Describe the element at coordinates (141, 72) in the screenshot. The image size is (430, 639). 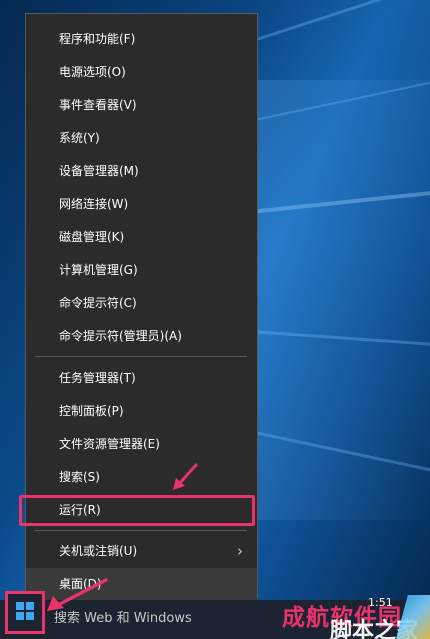
I see `menu-item-power-options: 电源选项(O)` at that location.